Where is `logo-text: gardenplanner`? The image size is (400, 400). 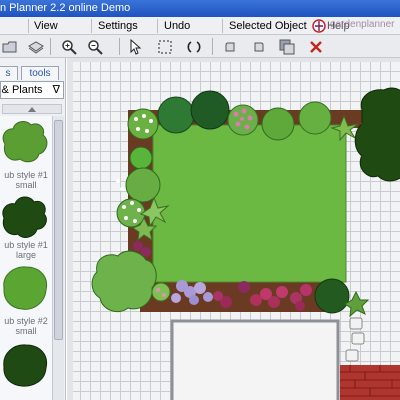
logo-text: gardenplanner is located at coordinates (362, 24).